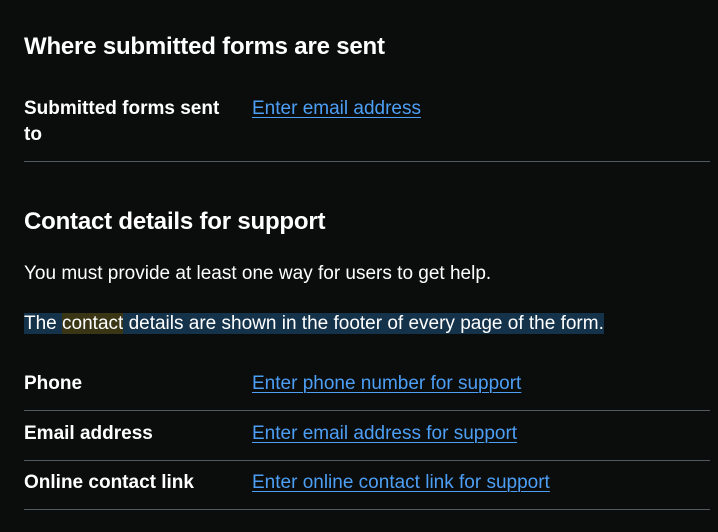  I want to click on summary-key: Email address, so click(88, 433).